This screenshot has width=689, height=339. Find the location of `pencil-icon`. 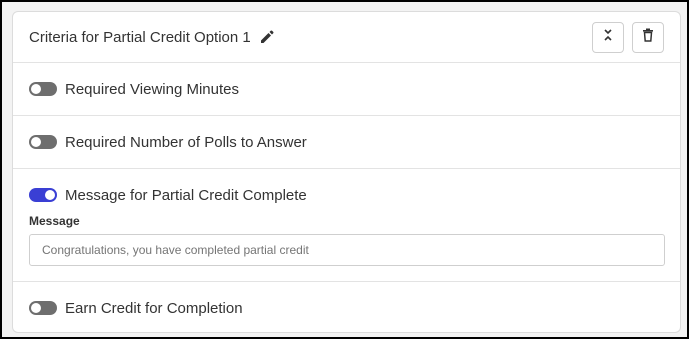

pencil-icon is located at coordinates (267, 37).